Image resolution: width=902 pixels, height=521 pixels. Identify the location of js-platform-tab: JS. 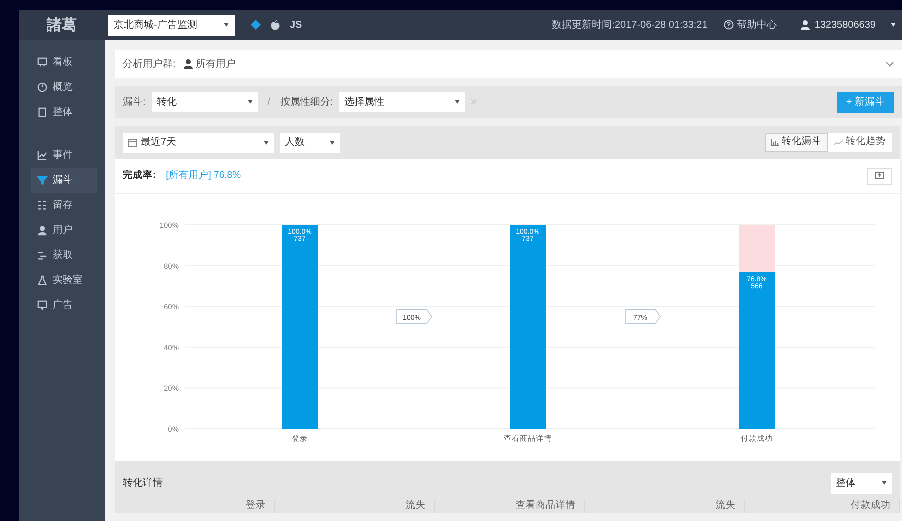
(296, 25).